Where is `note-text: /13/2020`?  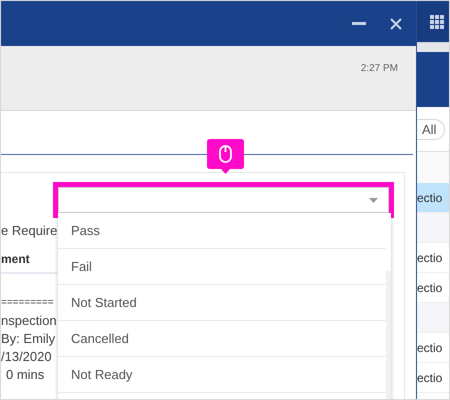
note-text: /13/2020 is located at coordinates (26, 357).